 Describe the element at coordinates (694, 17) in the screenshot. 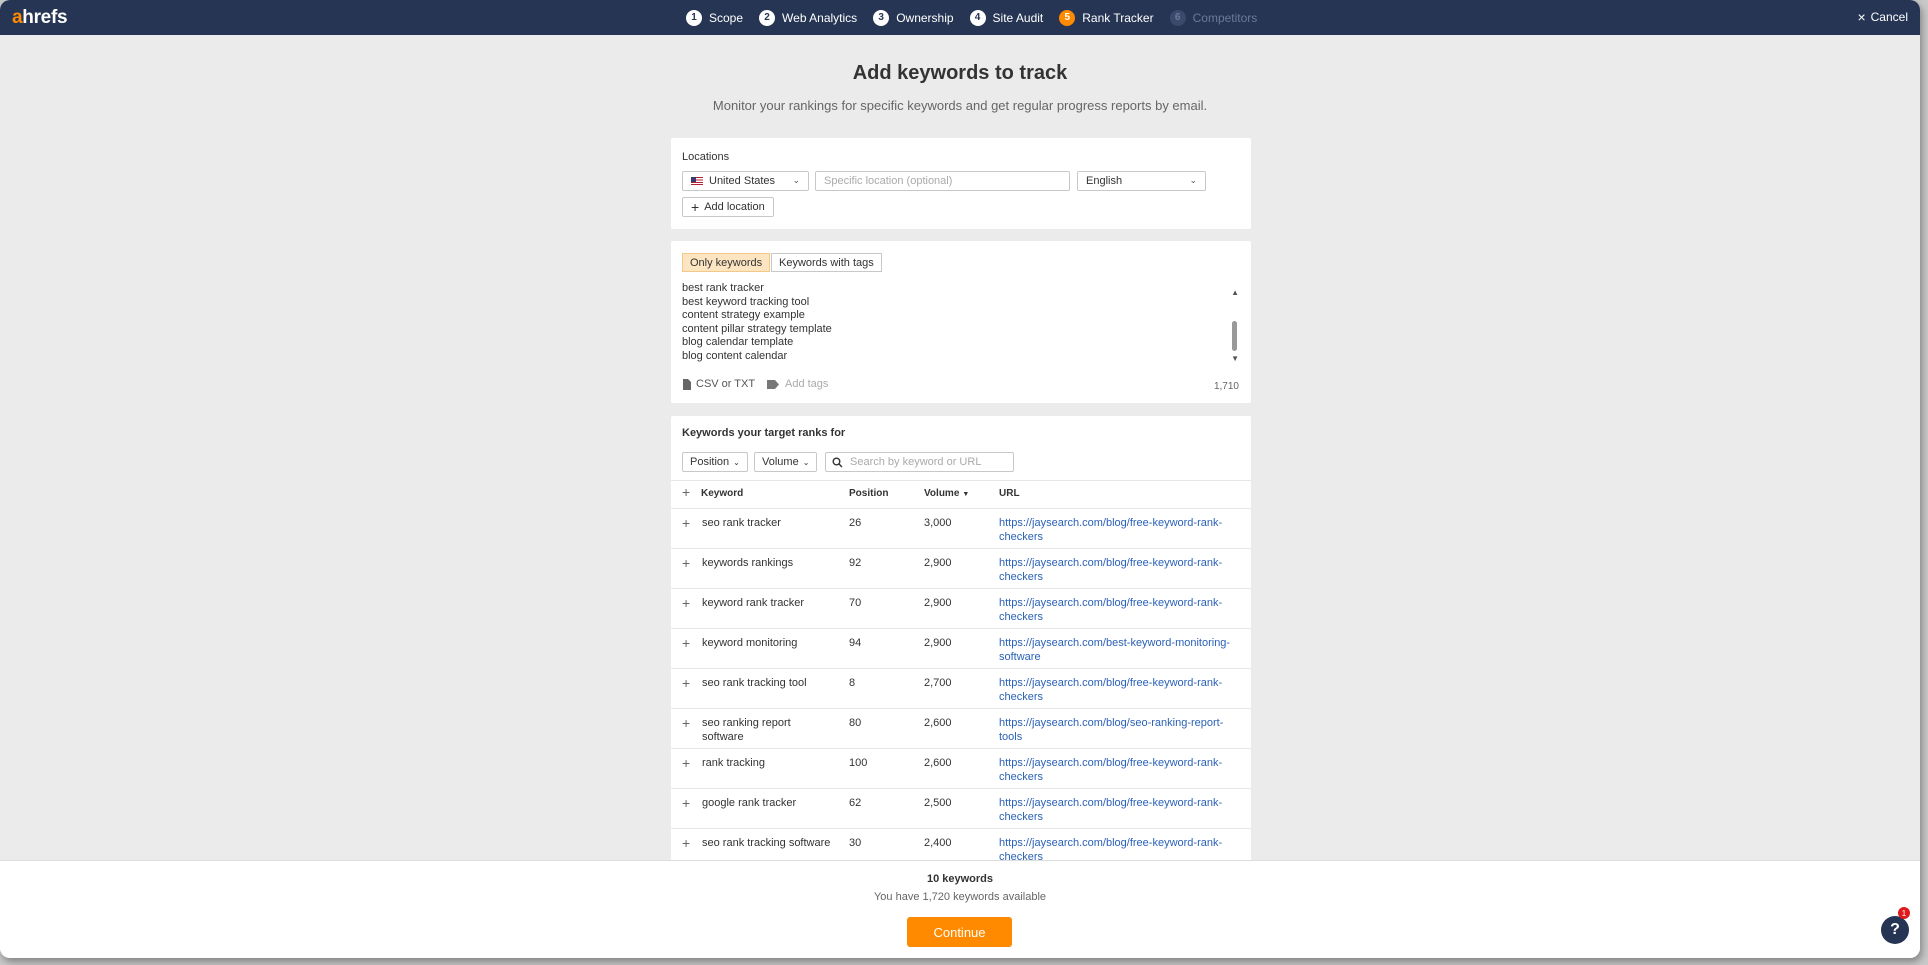

I see `step-number: 1` at that location.